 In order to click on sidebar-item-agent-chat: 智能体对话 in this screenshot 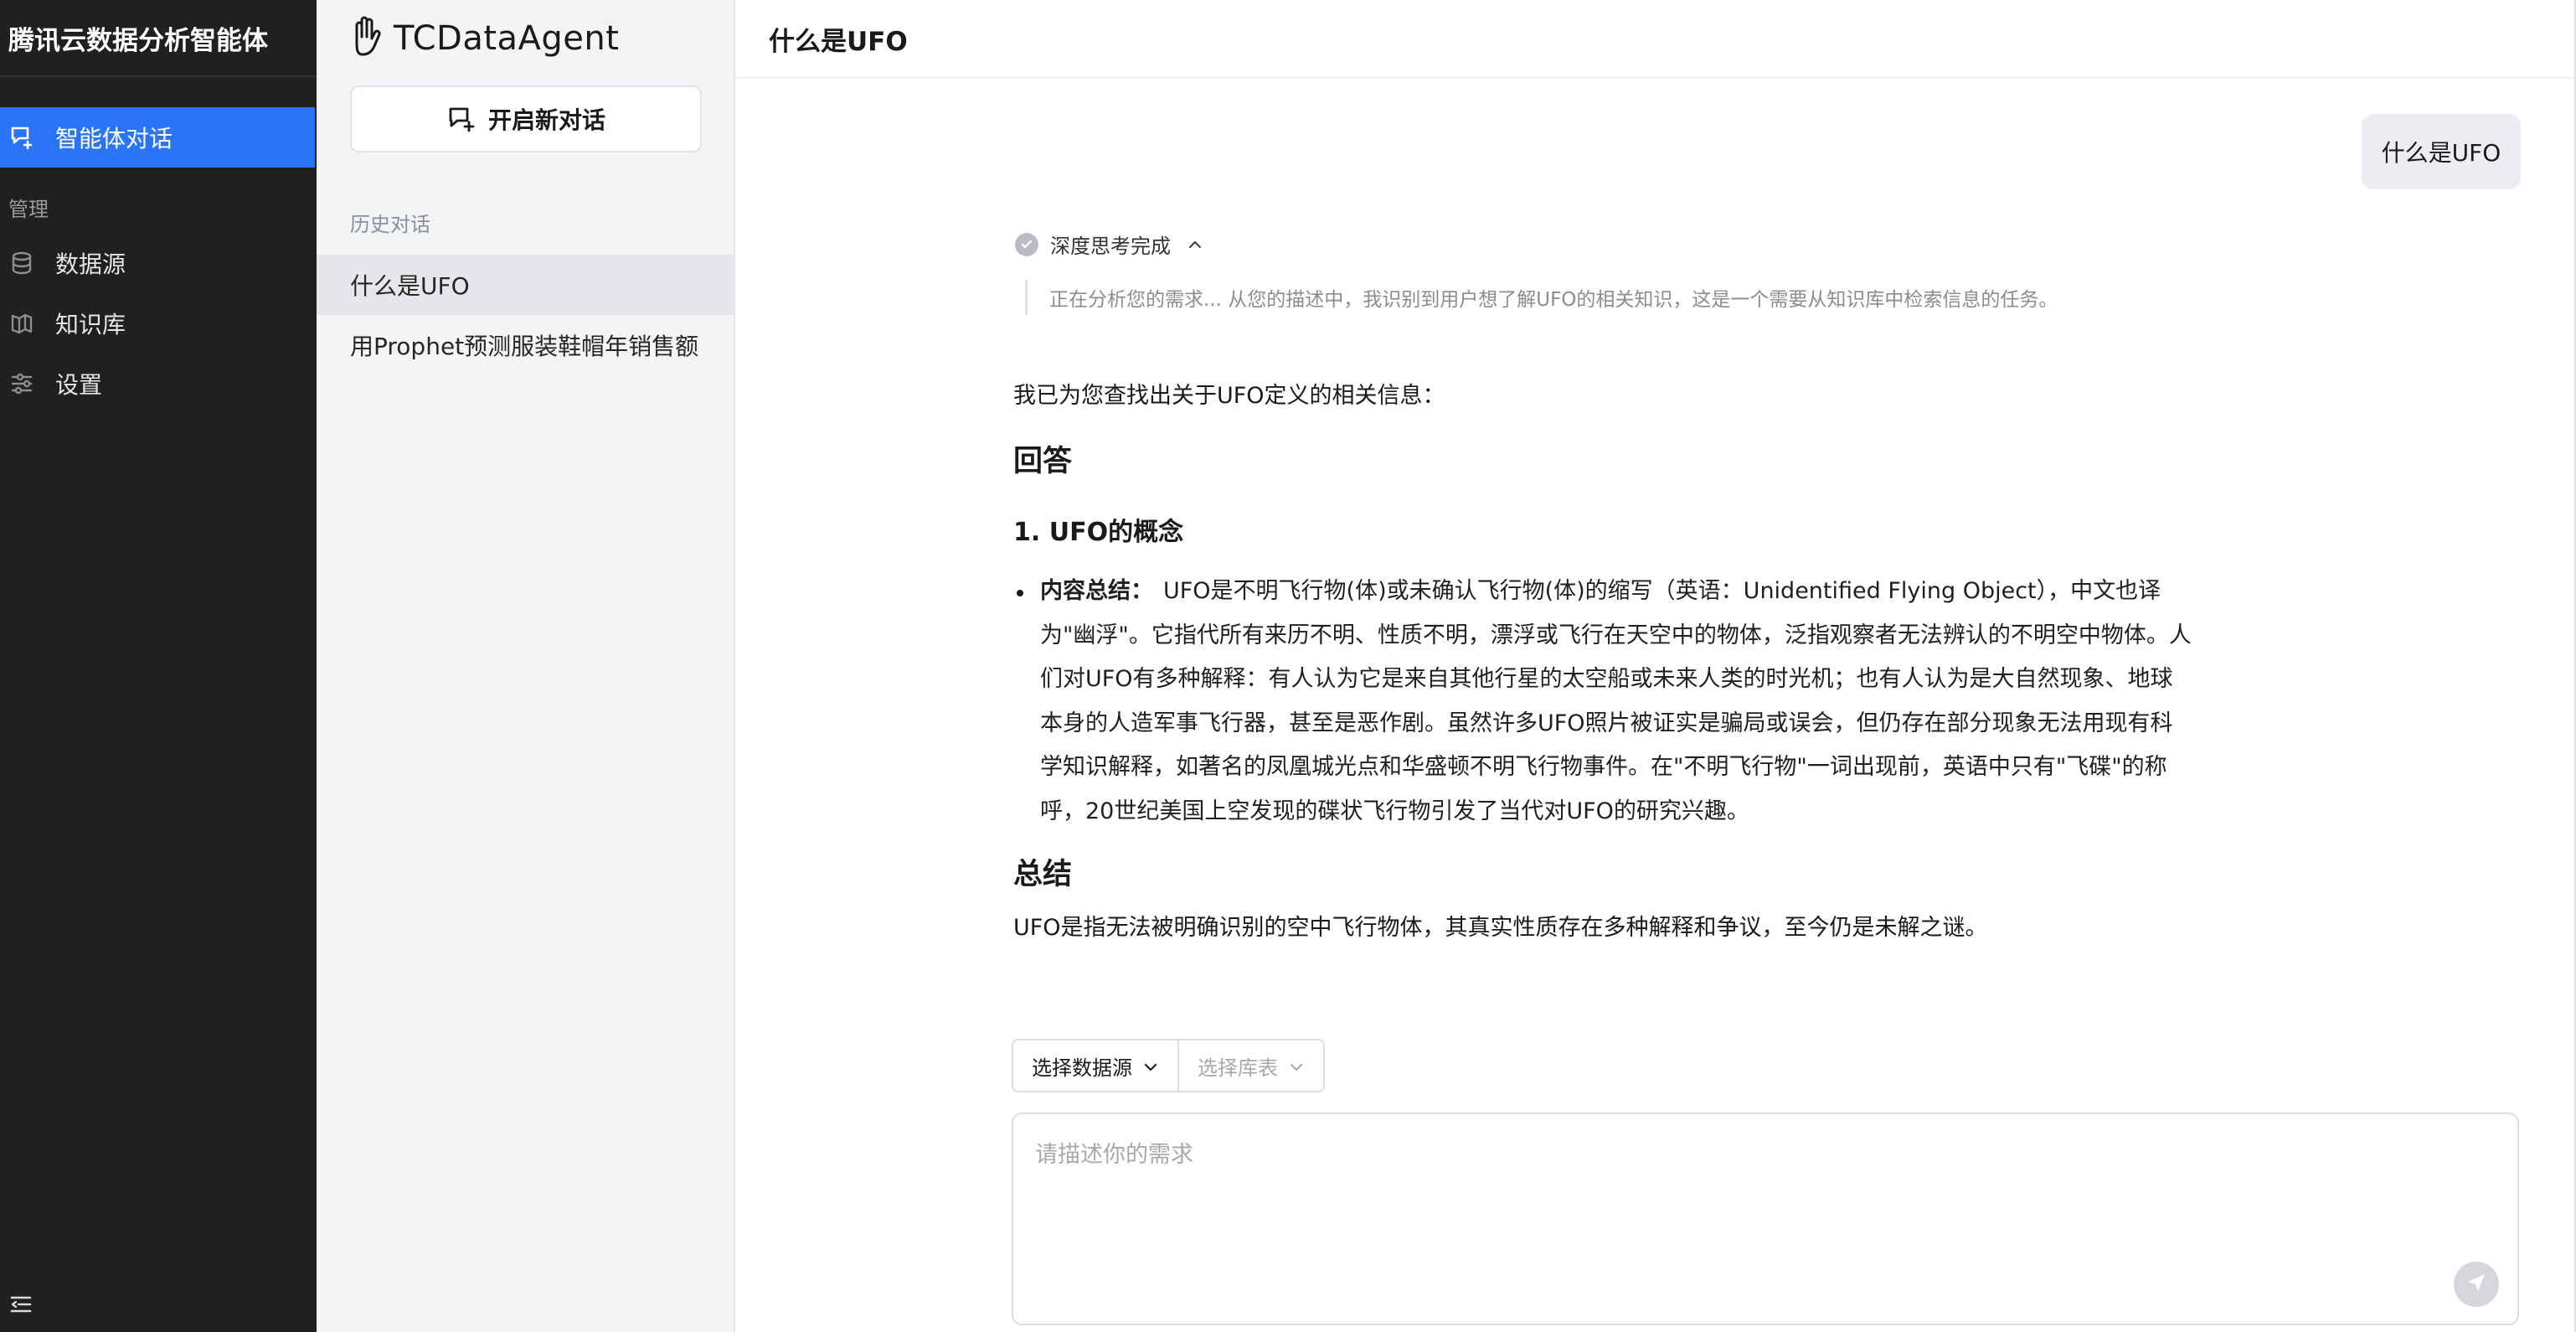, I will do `click(157, 137)`.